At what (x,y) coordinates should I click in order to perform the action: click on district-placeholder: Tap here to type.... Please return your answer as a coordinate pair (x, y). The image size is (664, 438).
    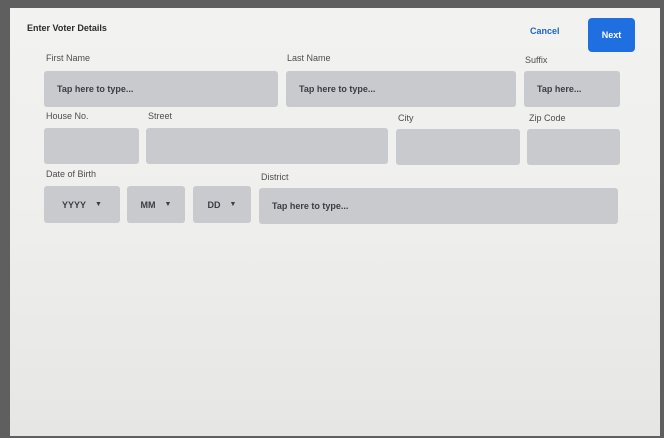
    Looking at the image, I should click on (310, 206).